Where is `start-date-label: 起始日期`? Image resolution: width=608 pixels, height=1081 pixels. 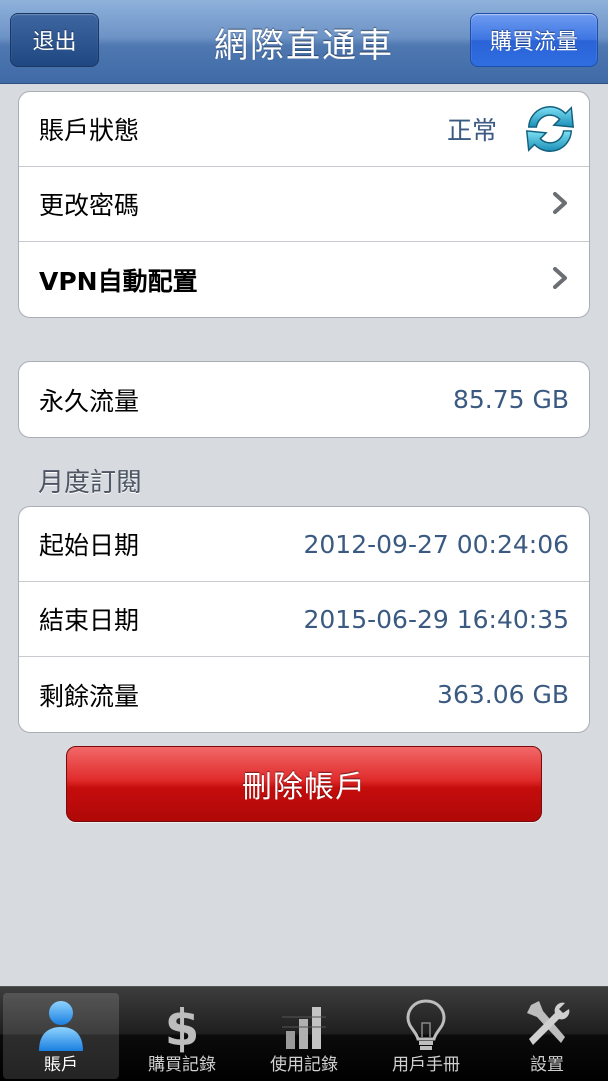 start-date-label: 起始日期 is located at coordinates (89, 545).